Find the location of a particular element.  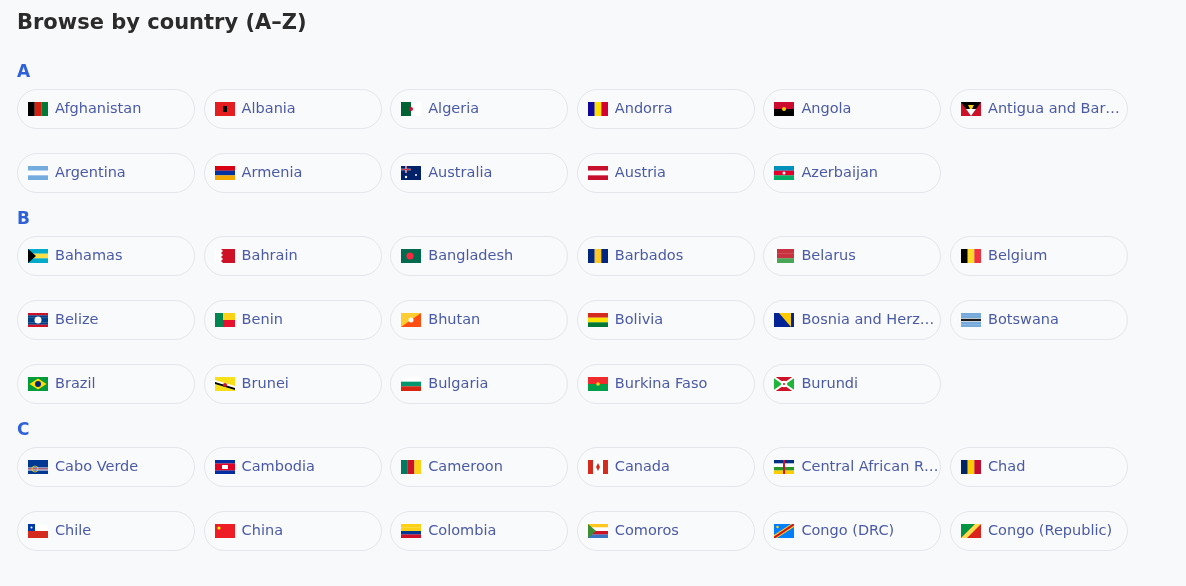

country-link: Australia is located at coordinates (479, 173).